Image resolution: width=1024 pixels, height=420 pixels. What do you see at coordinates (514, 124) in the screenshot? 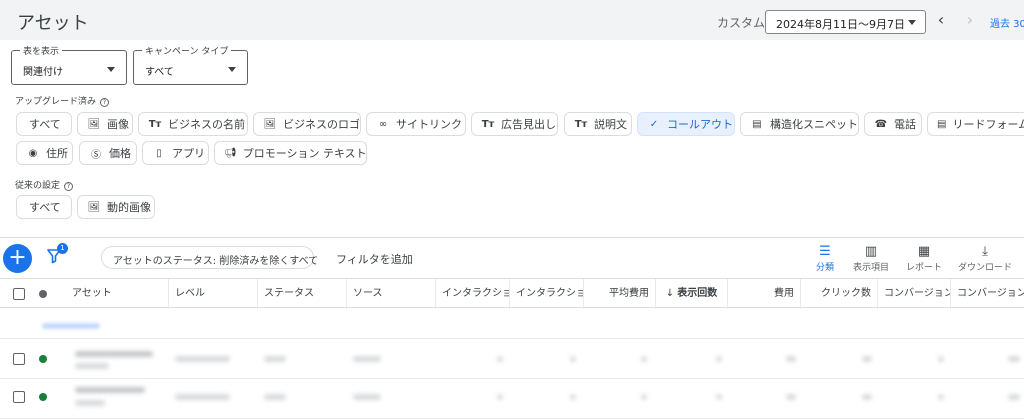
I see `chip-headline: Tт 広告見出し` at bounding box center [514, 124].